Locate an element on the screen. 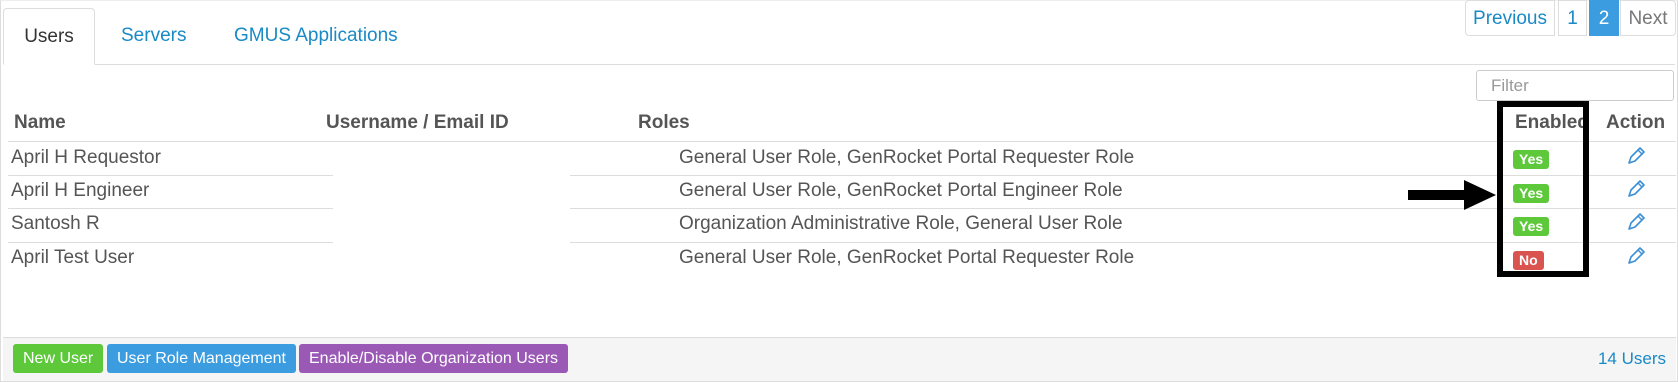 This screenshot has height=382, width=1678. user-count: 14 Users is located at coordinates (1632, 359).